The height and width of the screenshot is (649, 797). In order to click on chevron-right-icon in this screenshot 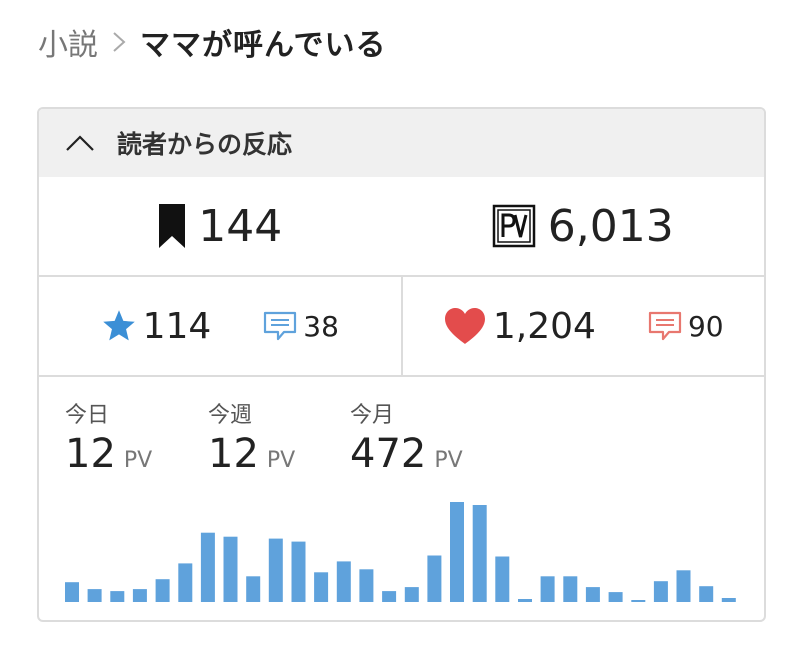, I will do `click(119, 42)`.